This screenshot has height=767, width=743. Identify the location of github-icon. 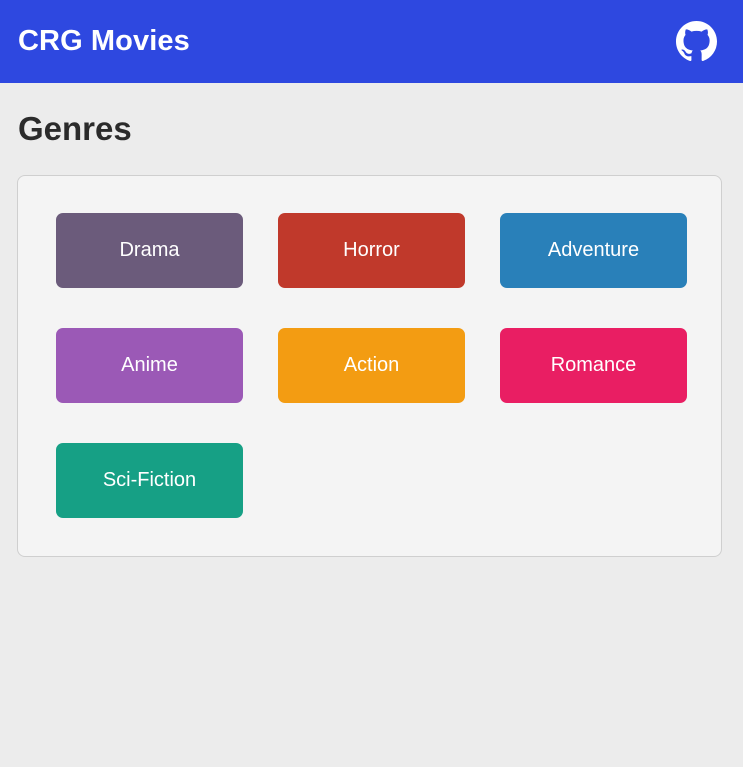
(696, 41).